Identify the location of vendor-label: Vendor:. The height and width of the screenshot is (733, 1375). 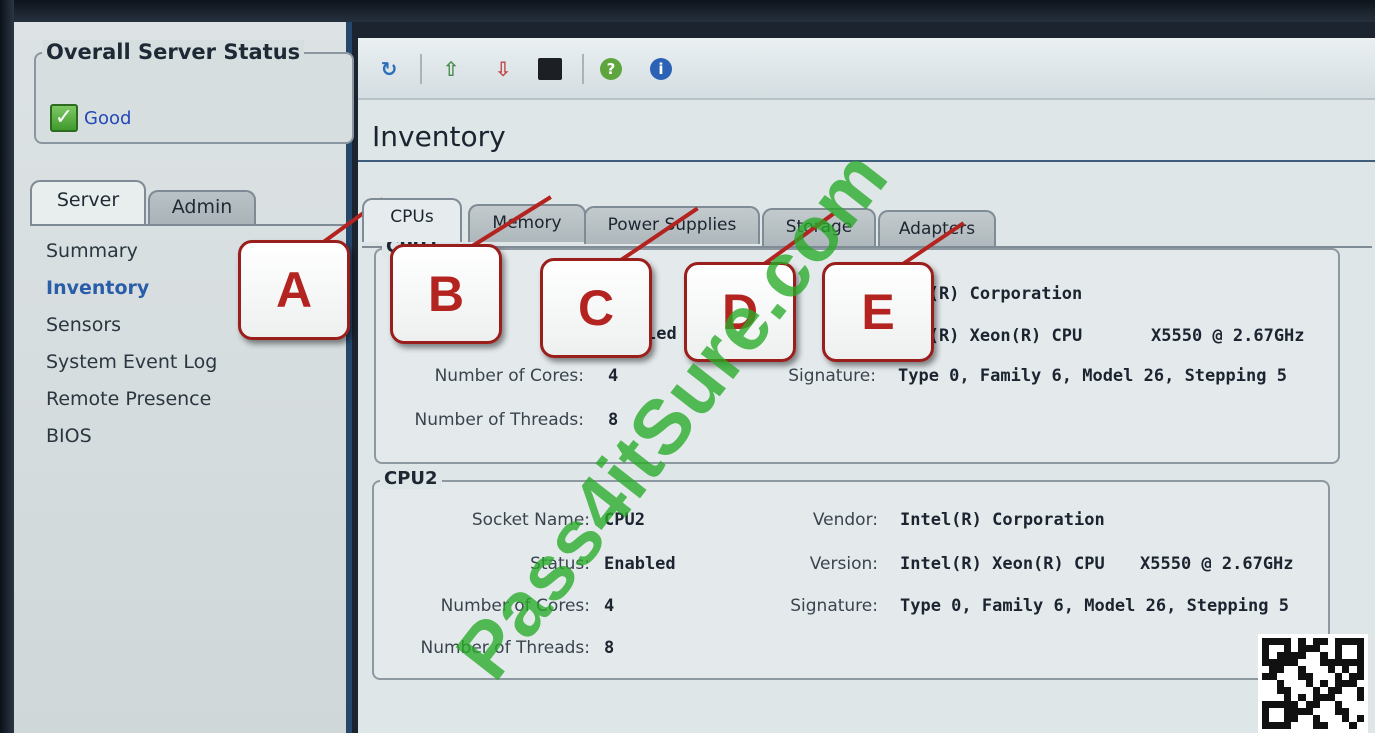
(845, 520).